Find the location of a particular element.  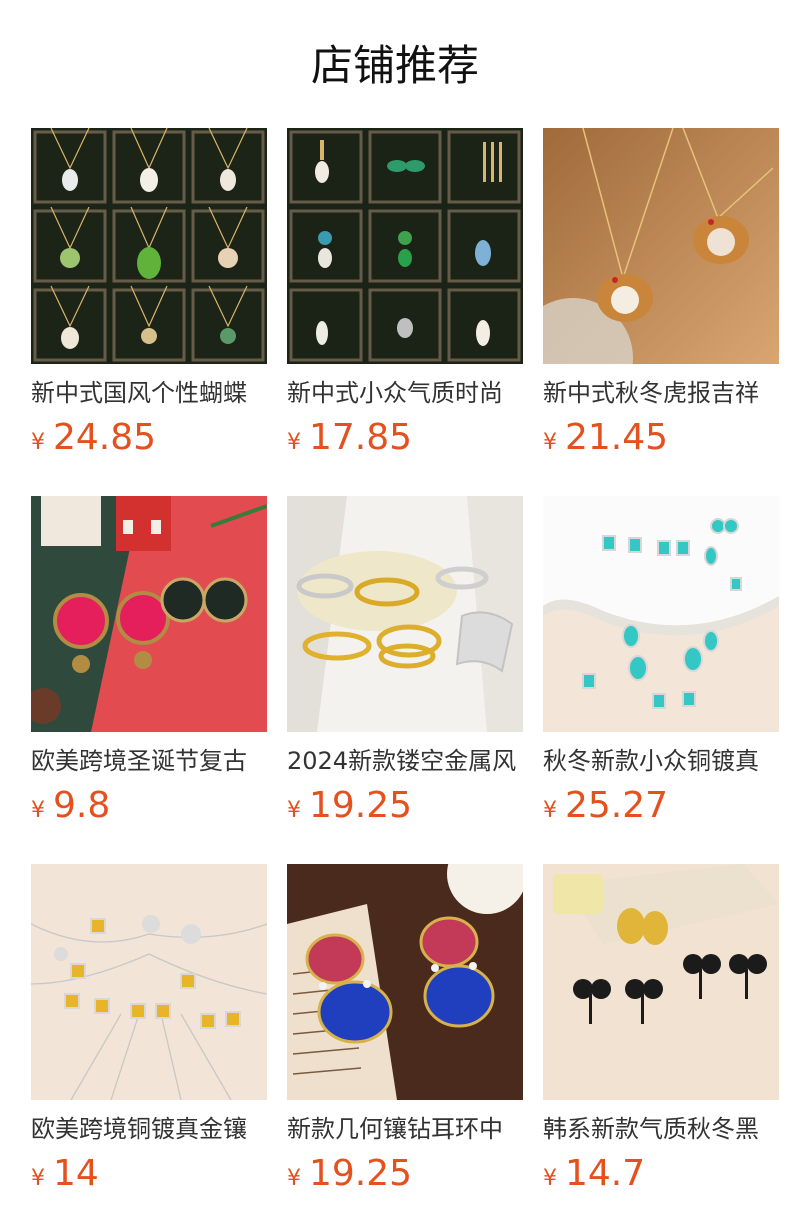

price-value: 21.45 is located at coordinates (617, 437).